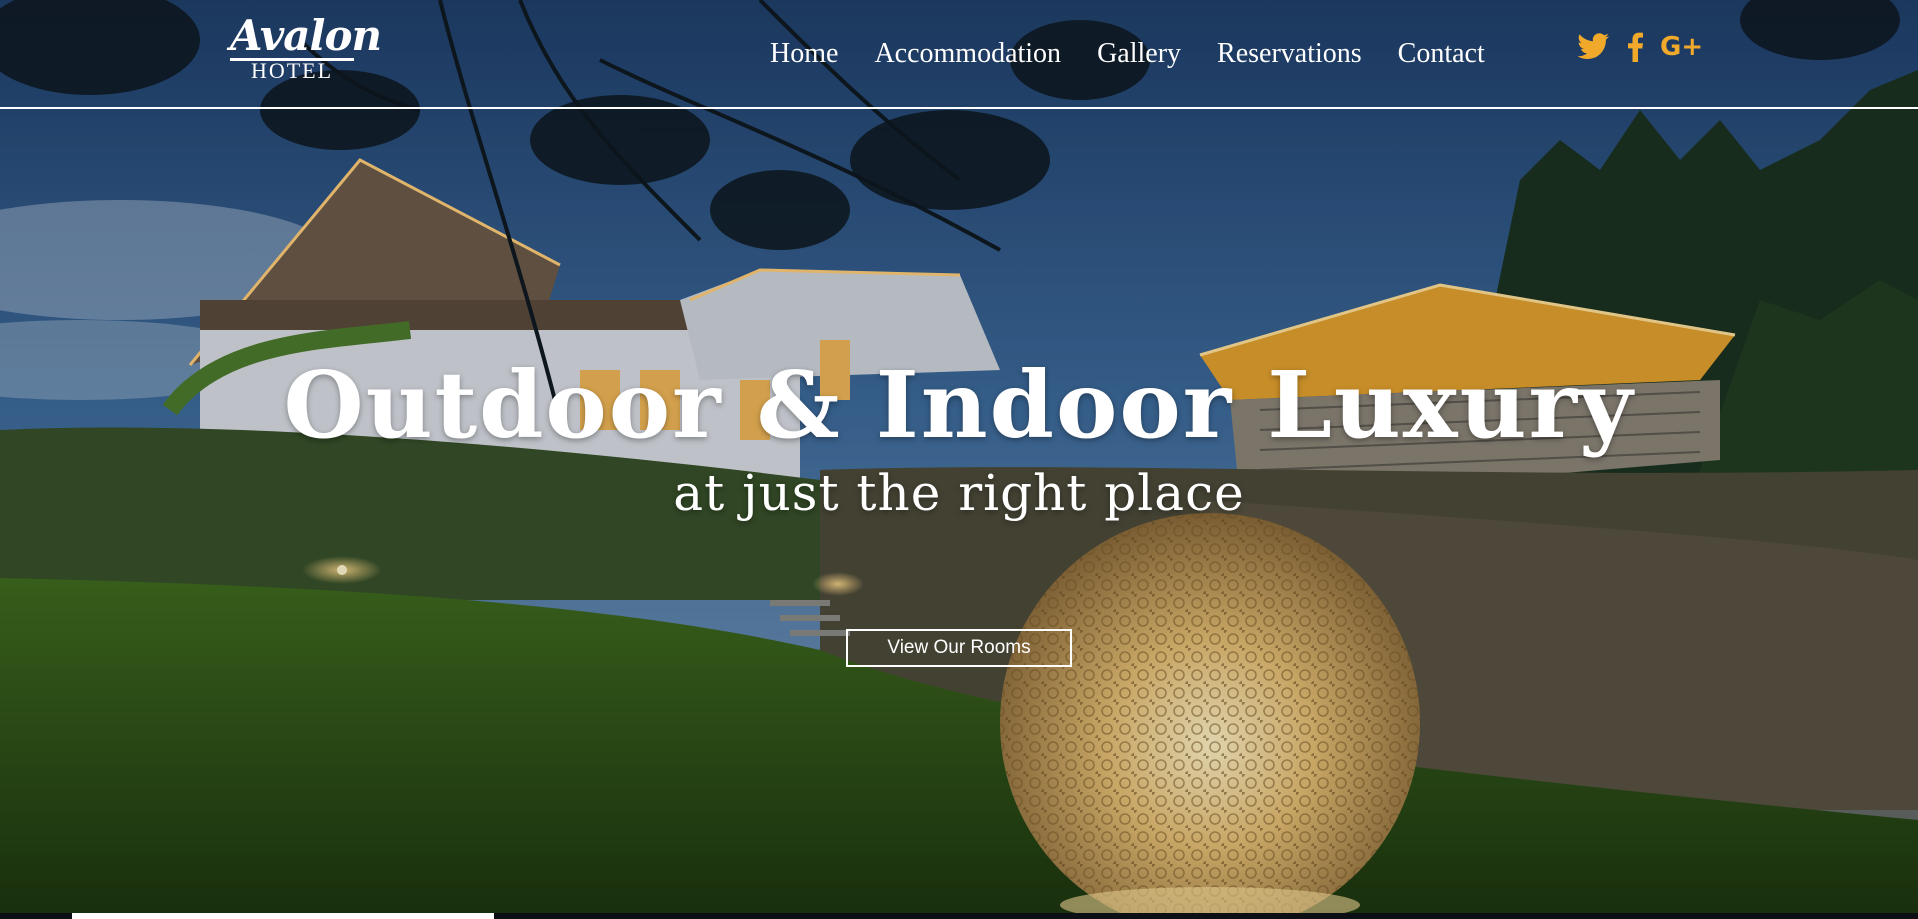 This screenshot has height=919, width=1918. What do you see at coordinates (1139, 54) in the screenshot?
I see `nav-gallery: Gallery` at bounding box center [1139, 54].